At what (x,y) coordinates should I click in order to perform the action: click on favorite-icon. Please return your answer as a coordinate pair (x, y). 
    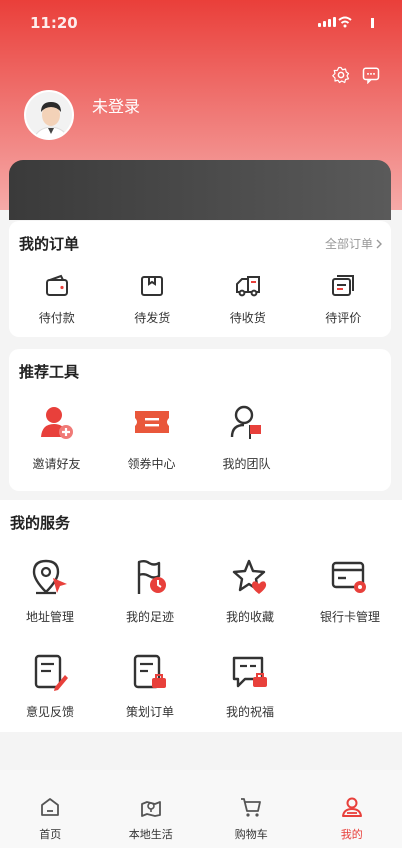
    Looking at the image, I should click on (249, 576).